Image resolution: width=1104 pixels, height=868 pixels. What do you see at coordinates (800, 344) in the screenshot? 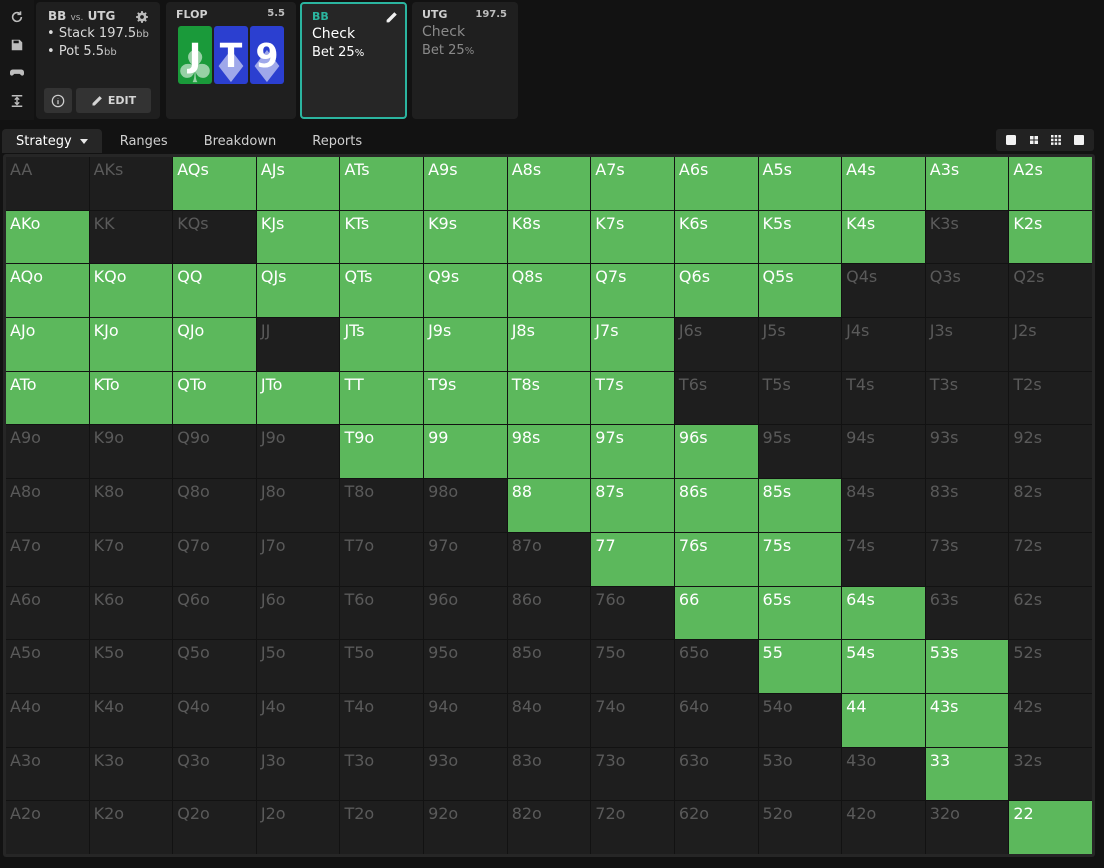
I see `hand-cell: J5s` at bounding box center [800, 344].